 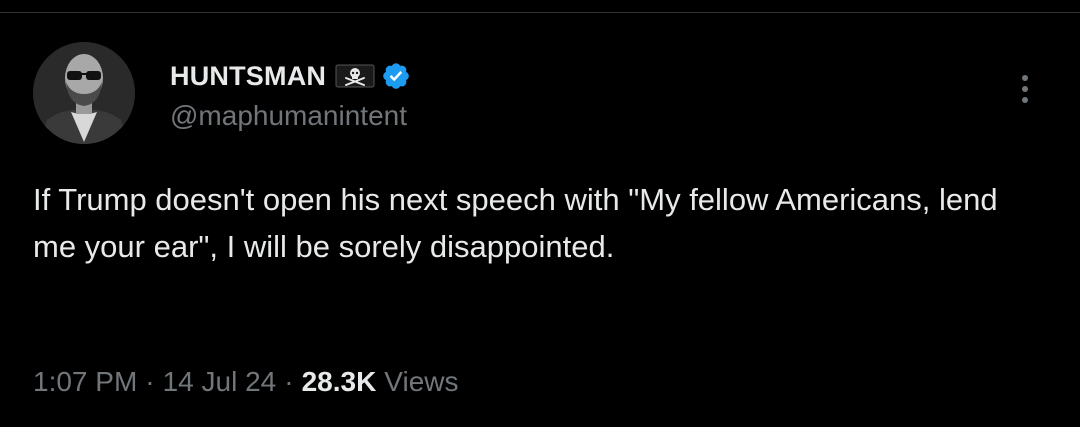 I want to click on avatar-image, so click(x=84, y=93).